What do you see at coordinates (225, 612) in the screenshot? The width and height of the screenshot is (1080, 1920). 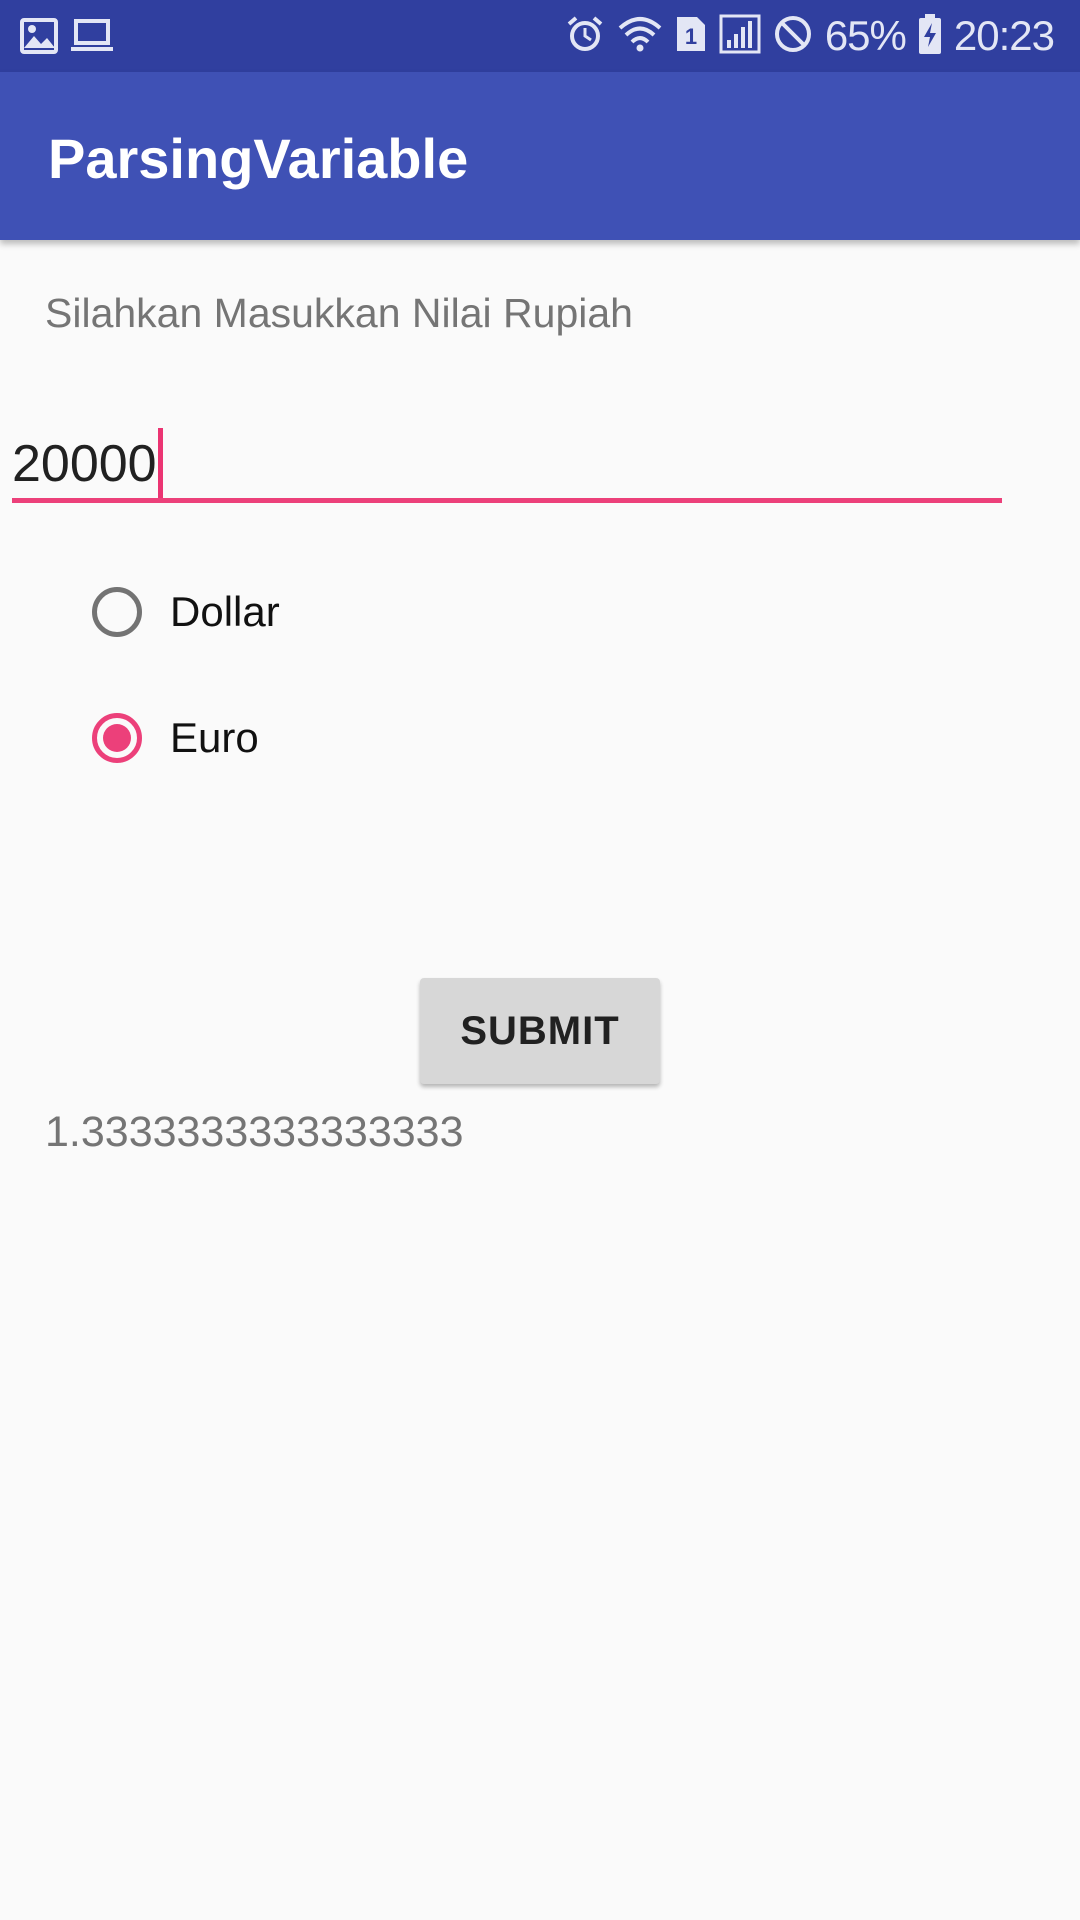 I see `radio-dollar-label: Dollar` at bounding box center [225, 612].